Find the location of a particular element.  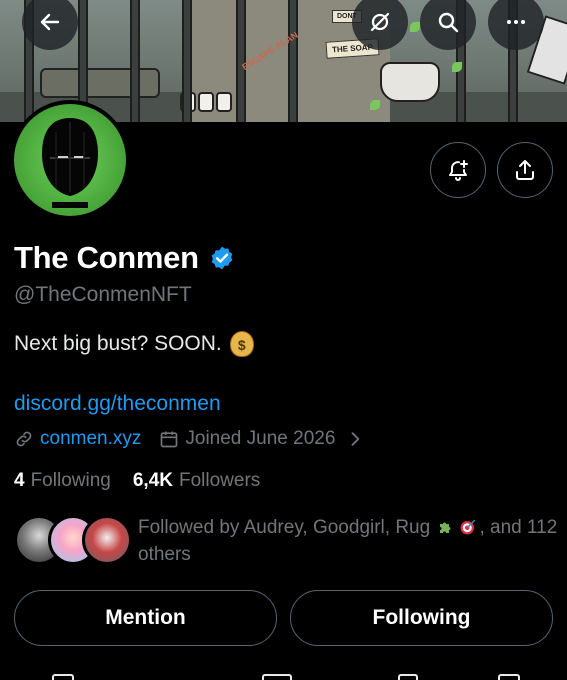

profile-handle: @TheConmenNFT is located at coordinates (103, 294).